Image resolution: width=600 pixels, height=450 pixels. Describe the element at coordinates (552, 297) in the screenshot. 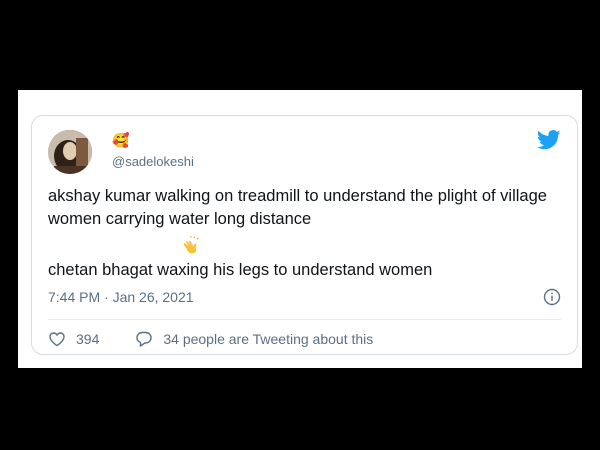

I see `info-icon` at that location.